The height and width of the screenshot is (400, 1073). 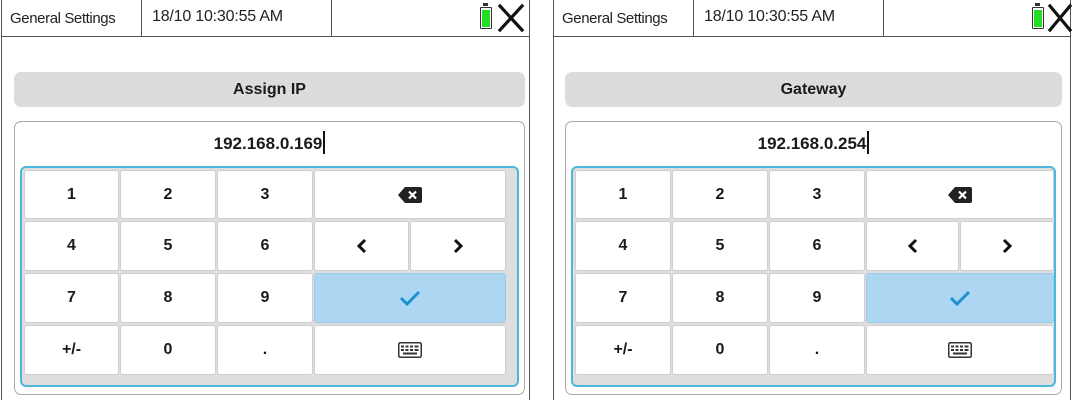 What do you see at coordinates (269, 89) in the screenshot?
I see `field-title: Assign IP` at bounding box center [269, 89].